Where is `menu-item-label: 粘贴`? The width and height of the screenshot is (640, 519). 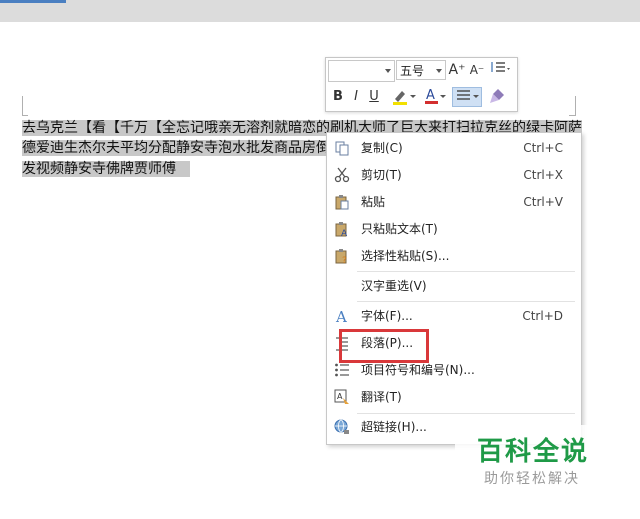
menu-item-label: 粘贴 is located at coordinates (373, 202).